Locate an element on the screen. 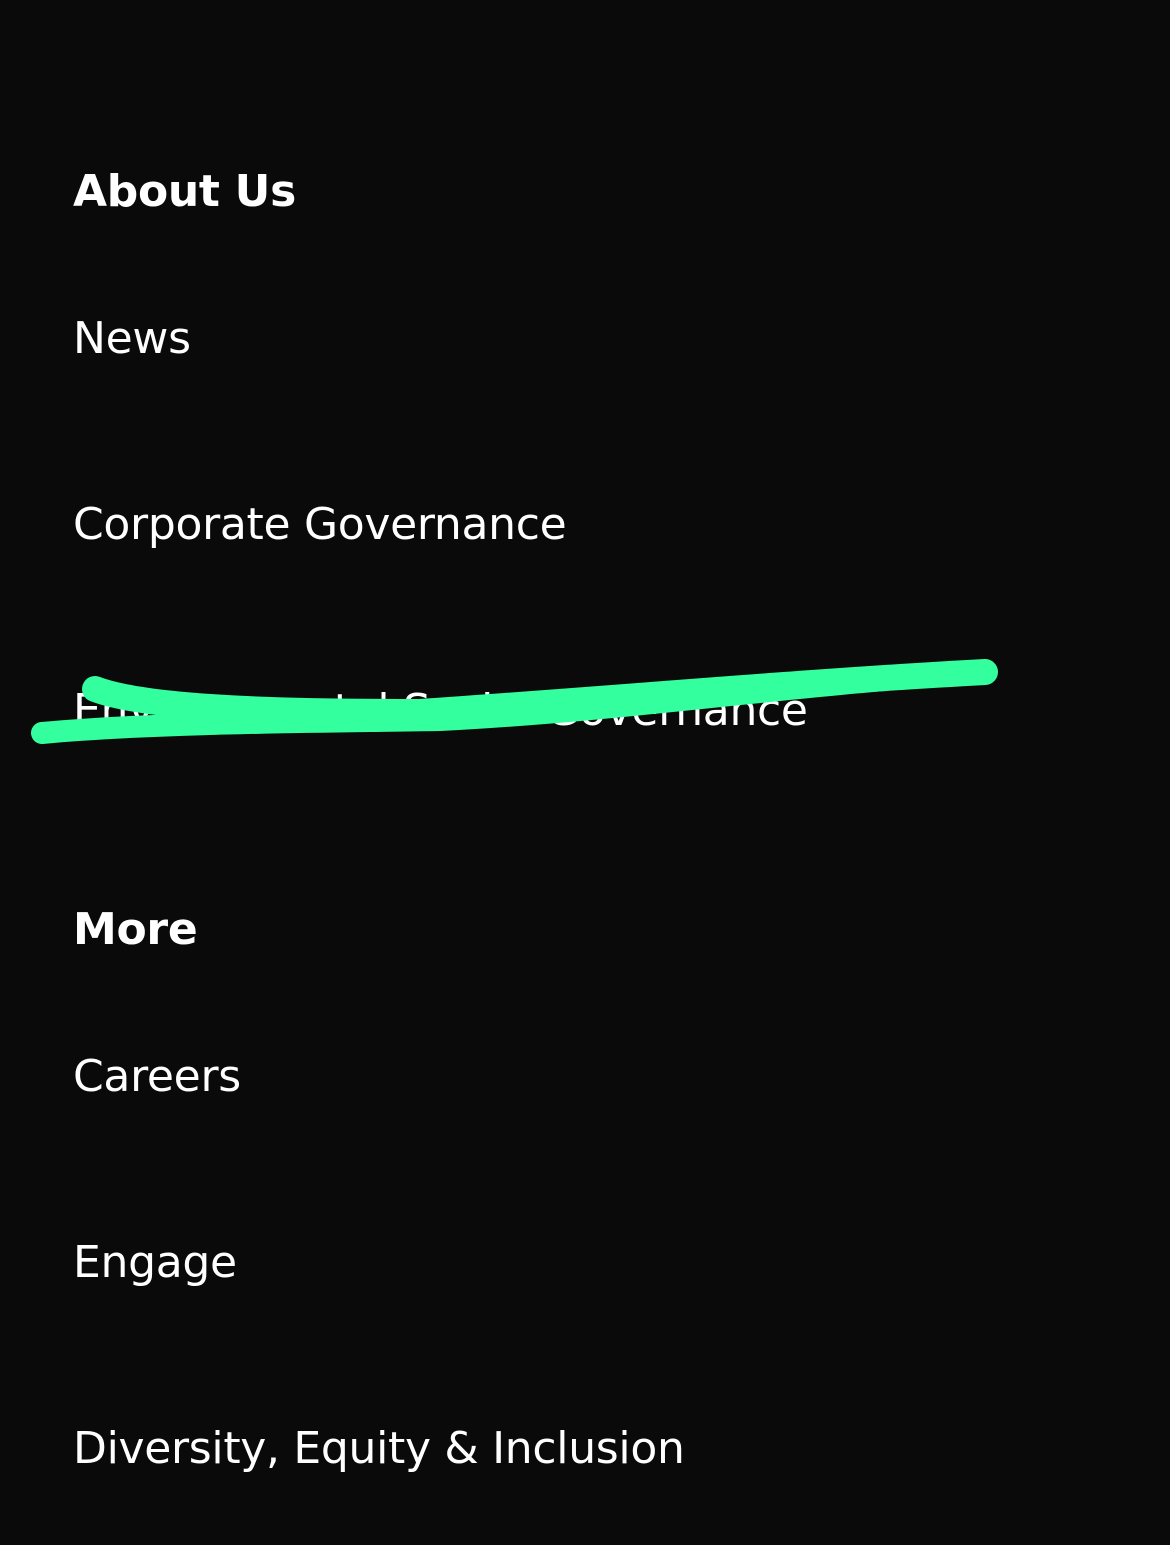 The width and height of the screenshot is (1170, 1545). section-heading-about-us: About Us is located at coordinates (184, 191).